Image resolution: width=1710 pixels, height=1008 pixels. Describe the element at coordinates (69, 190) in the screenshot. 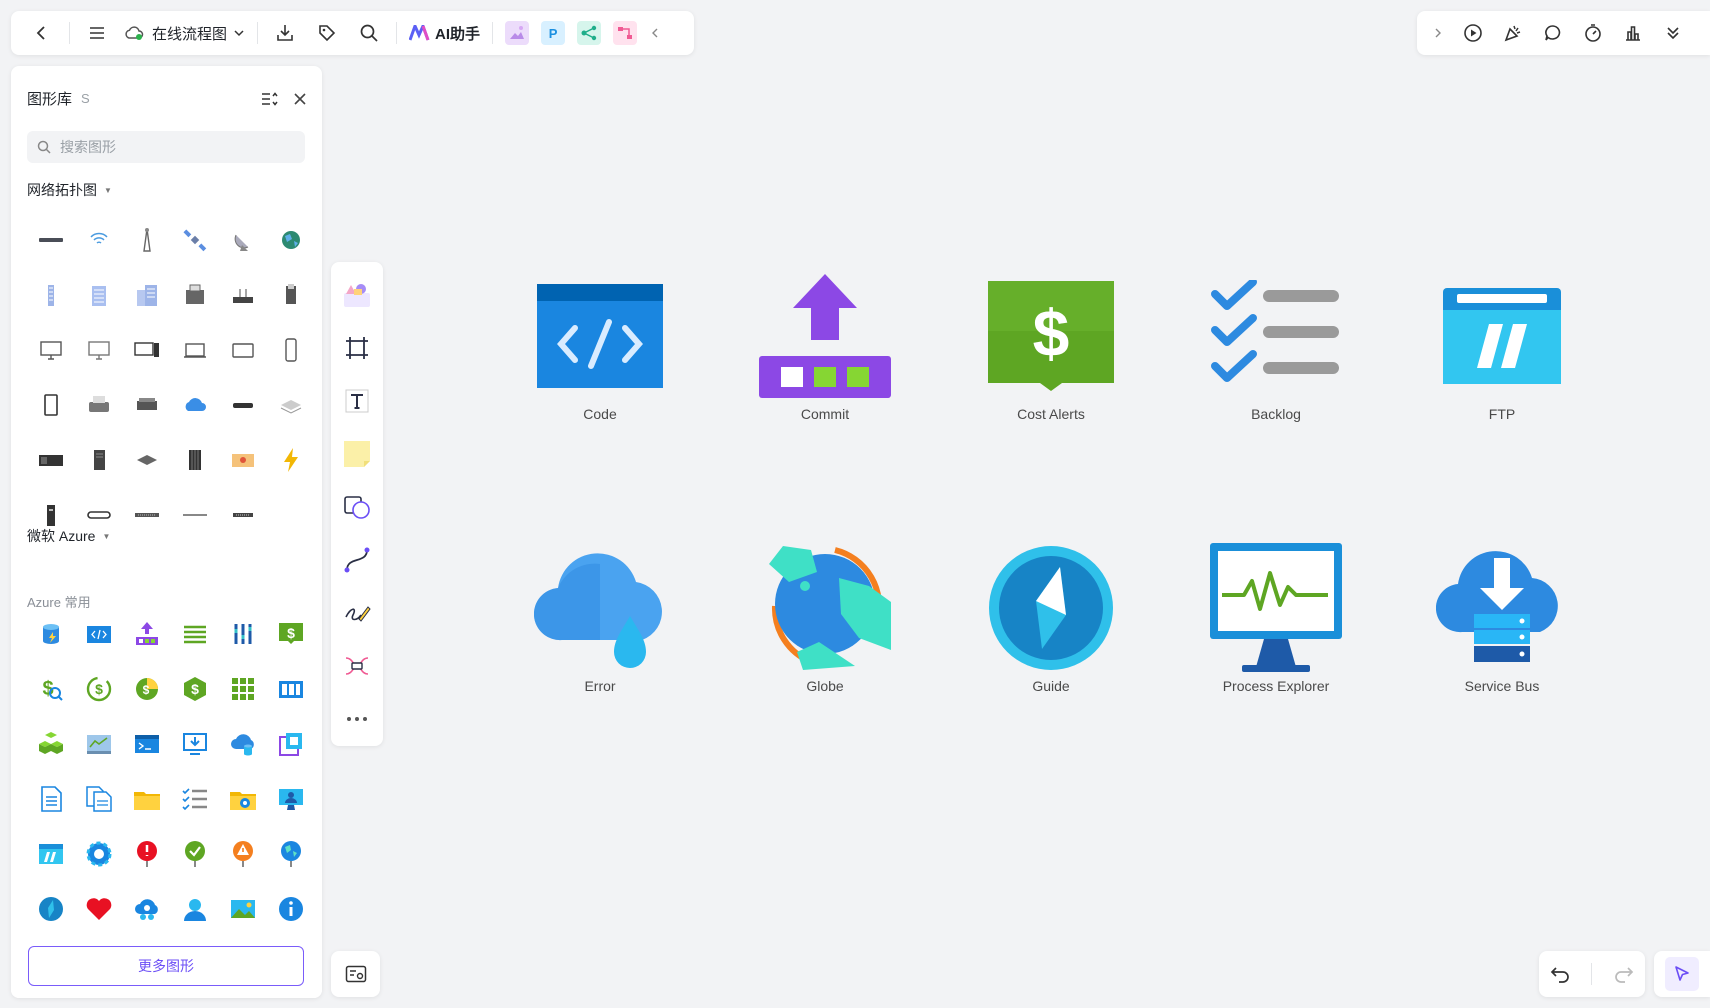

I see `section-network-toggle: 网络拓扑图 ▼` at that location.